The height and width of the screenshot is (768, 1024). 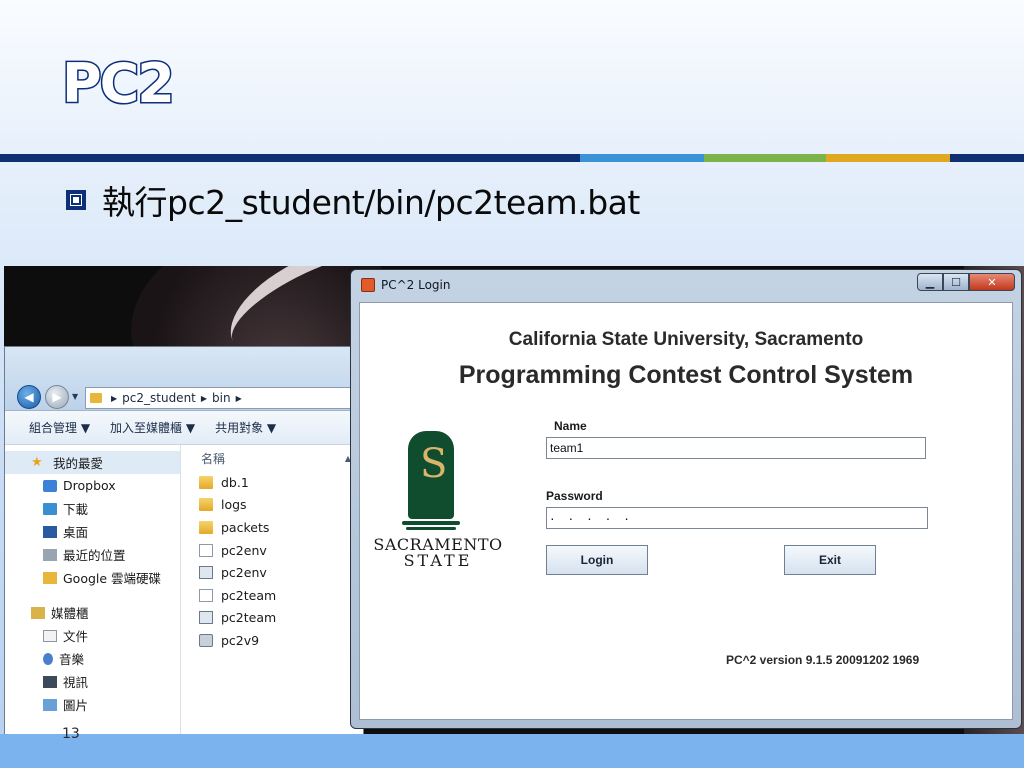 What do you see at coordinates (119, 84) in the screenshot?
I see `slide-title: PC2` at bounding box center [119, 84].